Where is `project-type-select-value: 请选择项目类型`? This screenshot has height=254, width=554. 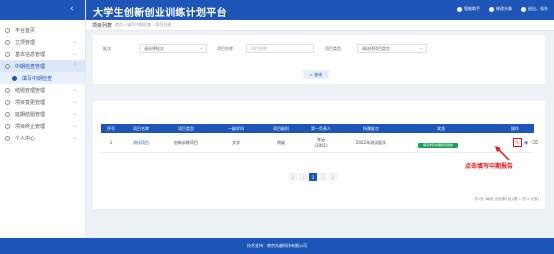 project-type-select-value: 请选择项目类型 is located at coordinates (376, 48).